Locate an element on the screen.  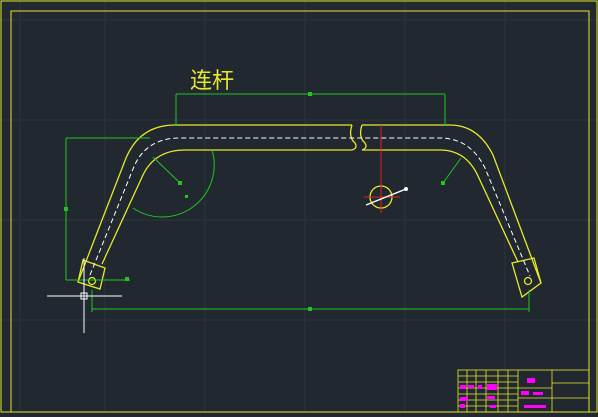
part-title: 连杆 is located at coordinates (212, 81).